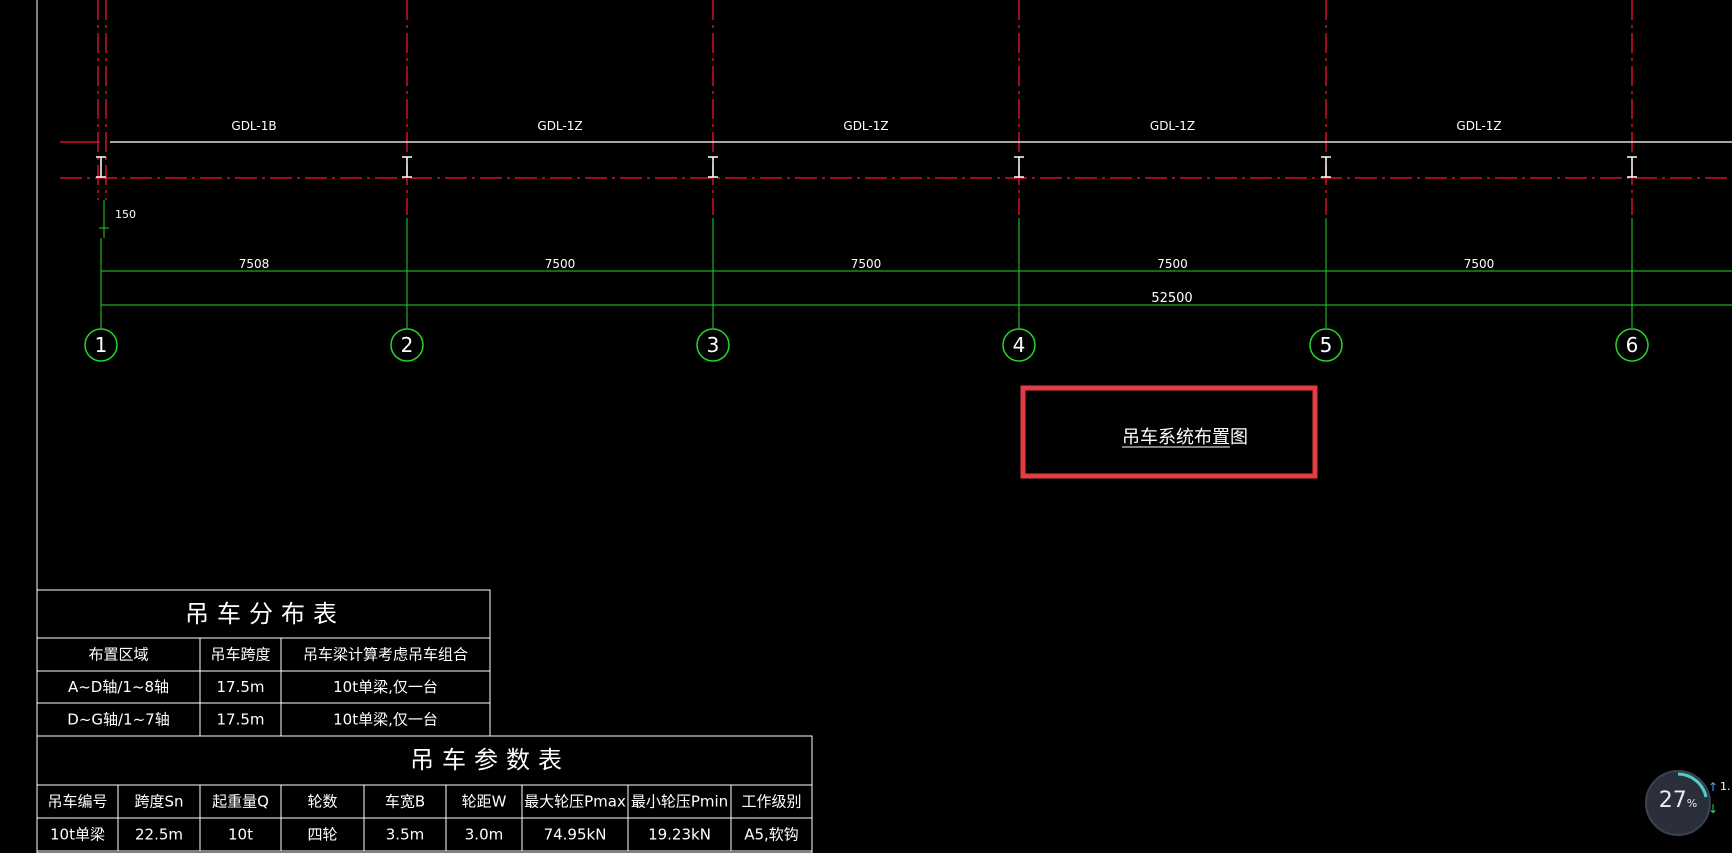 This screenshot has height=853, width=1732. I want to click on network-meter: ↑ 1. ↓, so click(1720, 800).